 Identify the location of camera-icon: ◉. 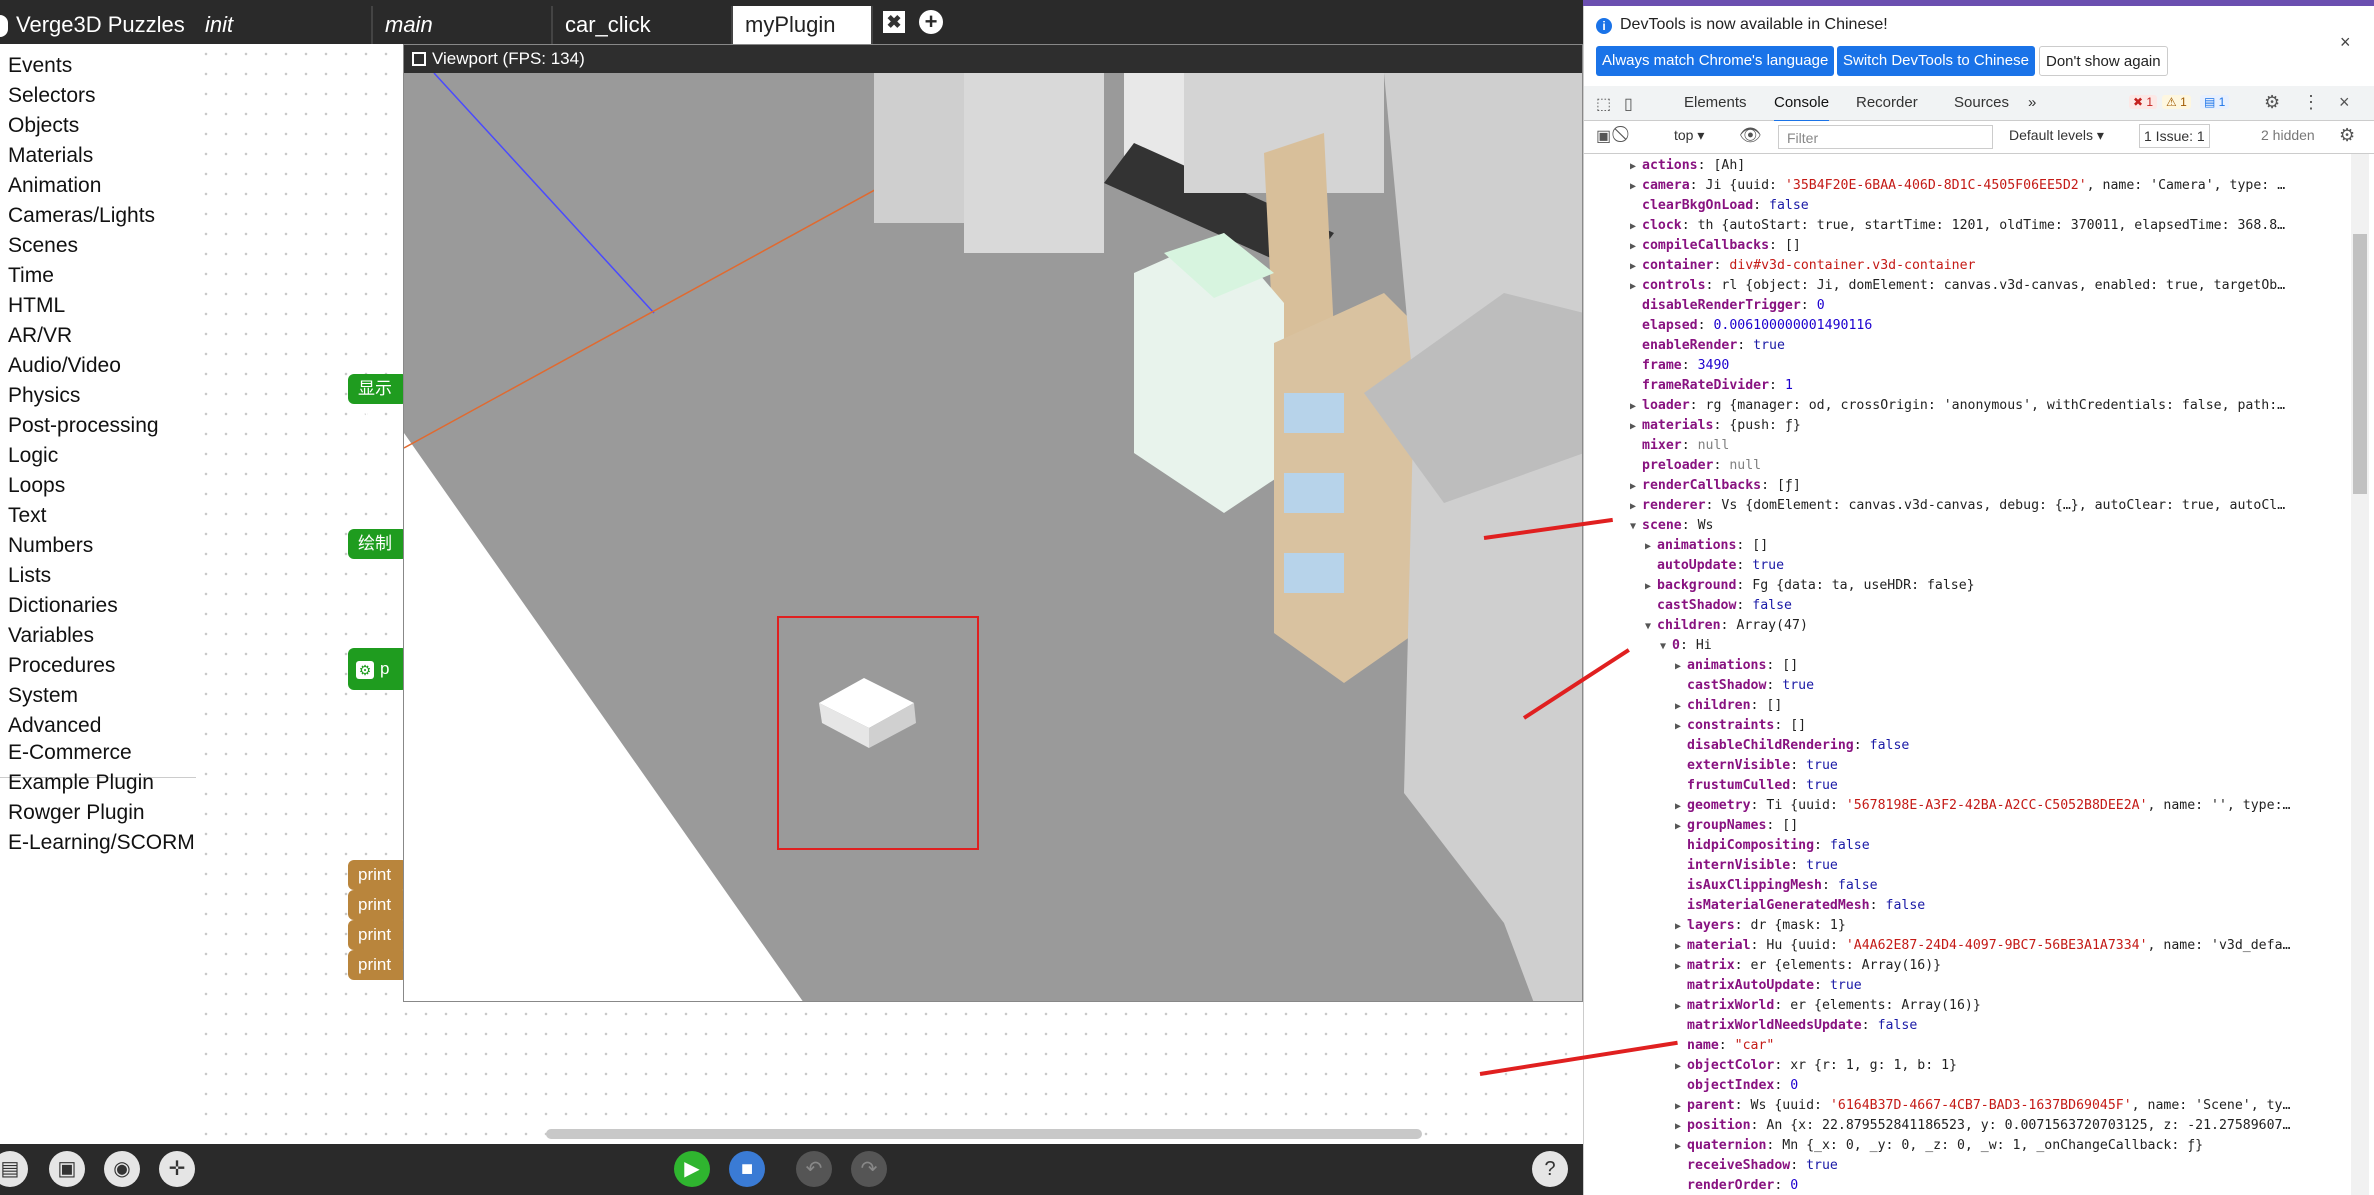
(122, 1169).